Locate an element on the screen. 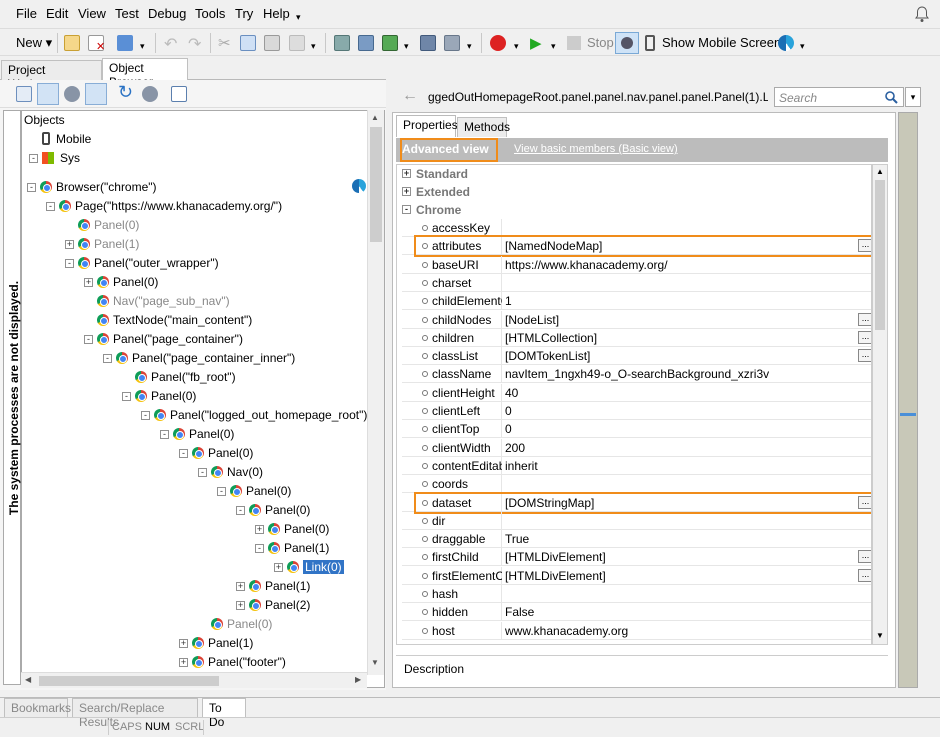 The image size is (940, 737). property-row: clientHeight 40 is located at coordinates (636, 392).